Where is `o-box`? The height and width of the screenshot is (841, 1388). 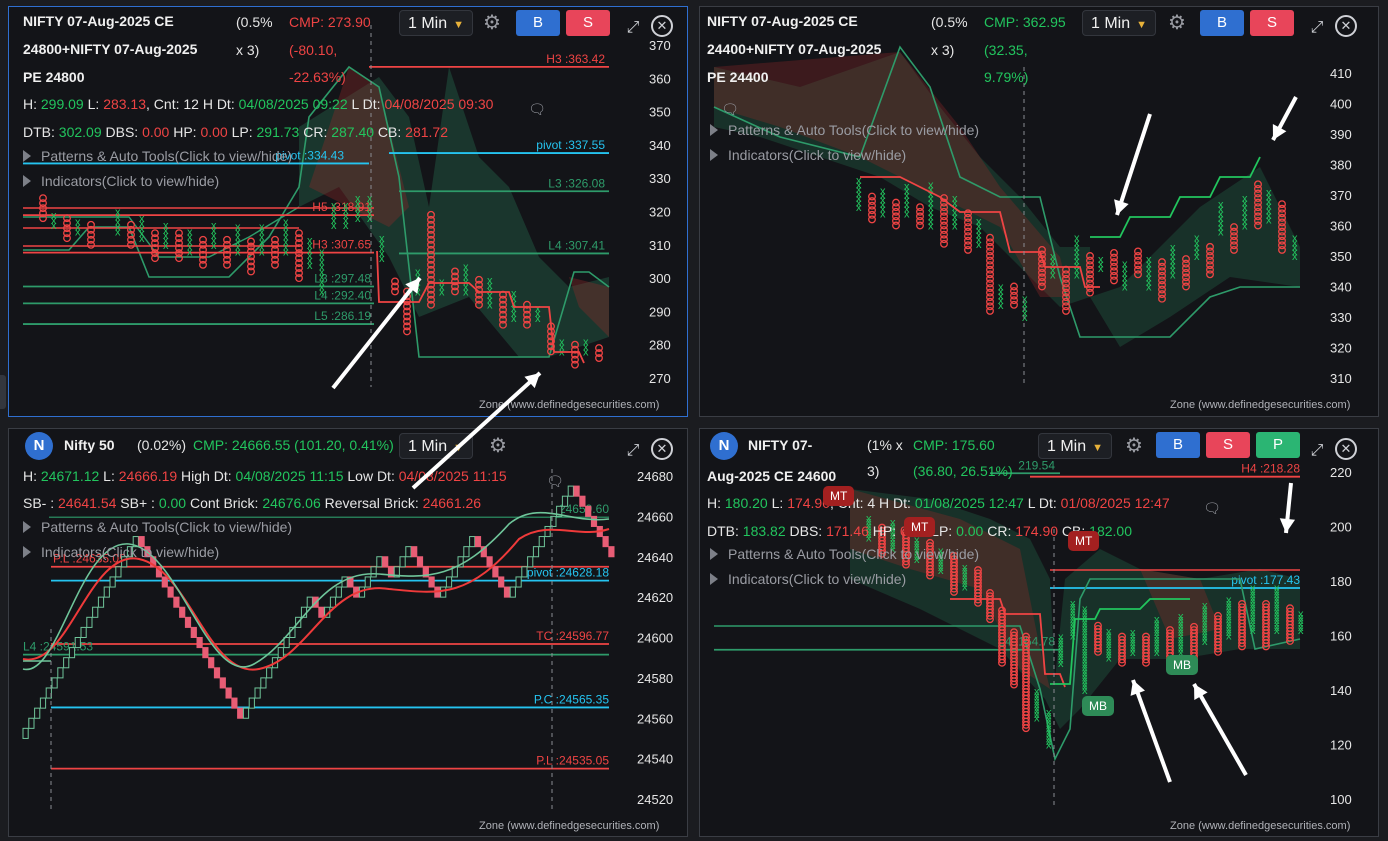 o-box is located at coordinates (1138, 251).